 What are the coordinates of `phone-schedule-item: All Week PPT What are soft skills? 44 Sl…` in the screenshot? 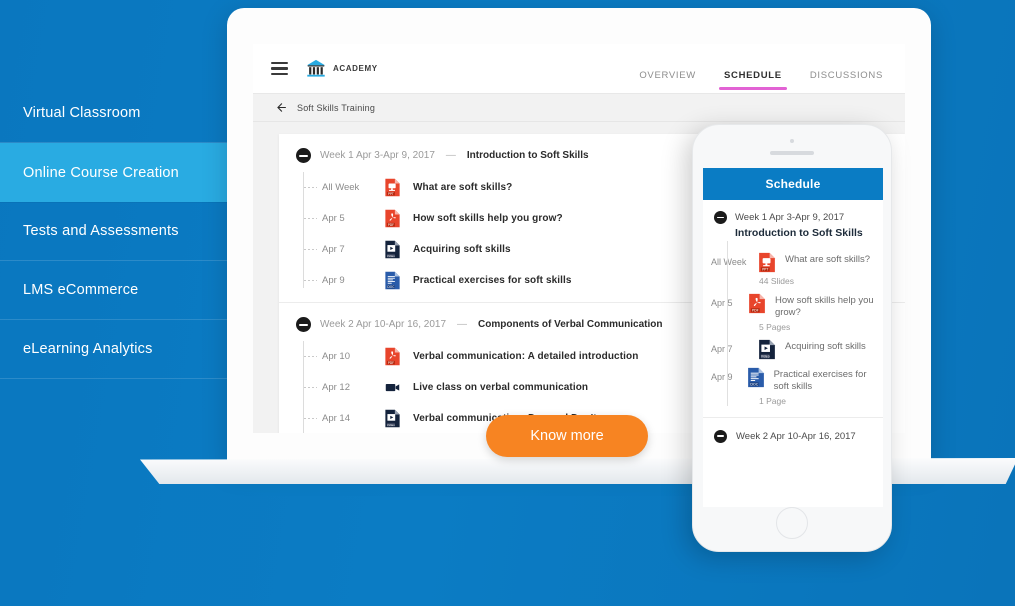 It's located at (793, 265).